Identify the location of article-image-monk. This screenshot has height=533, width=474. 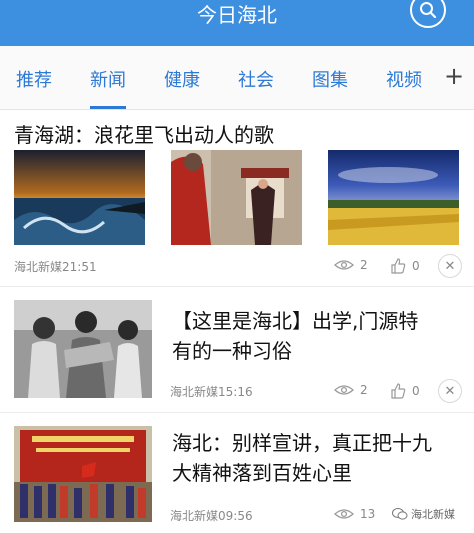
(236, 197).